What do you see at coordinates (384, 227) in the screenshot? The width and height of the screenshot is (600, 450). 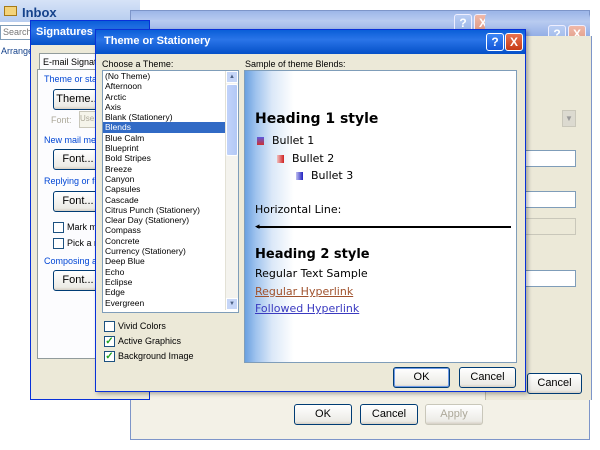 I see `preview-horizontal-line` at bounding box center [384, 227].